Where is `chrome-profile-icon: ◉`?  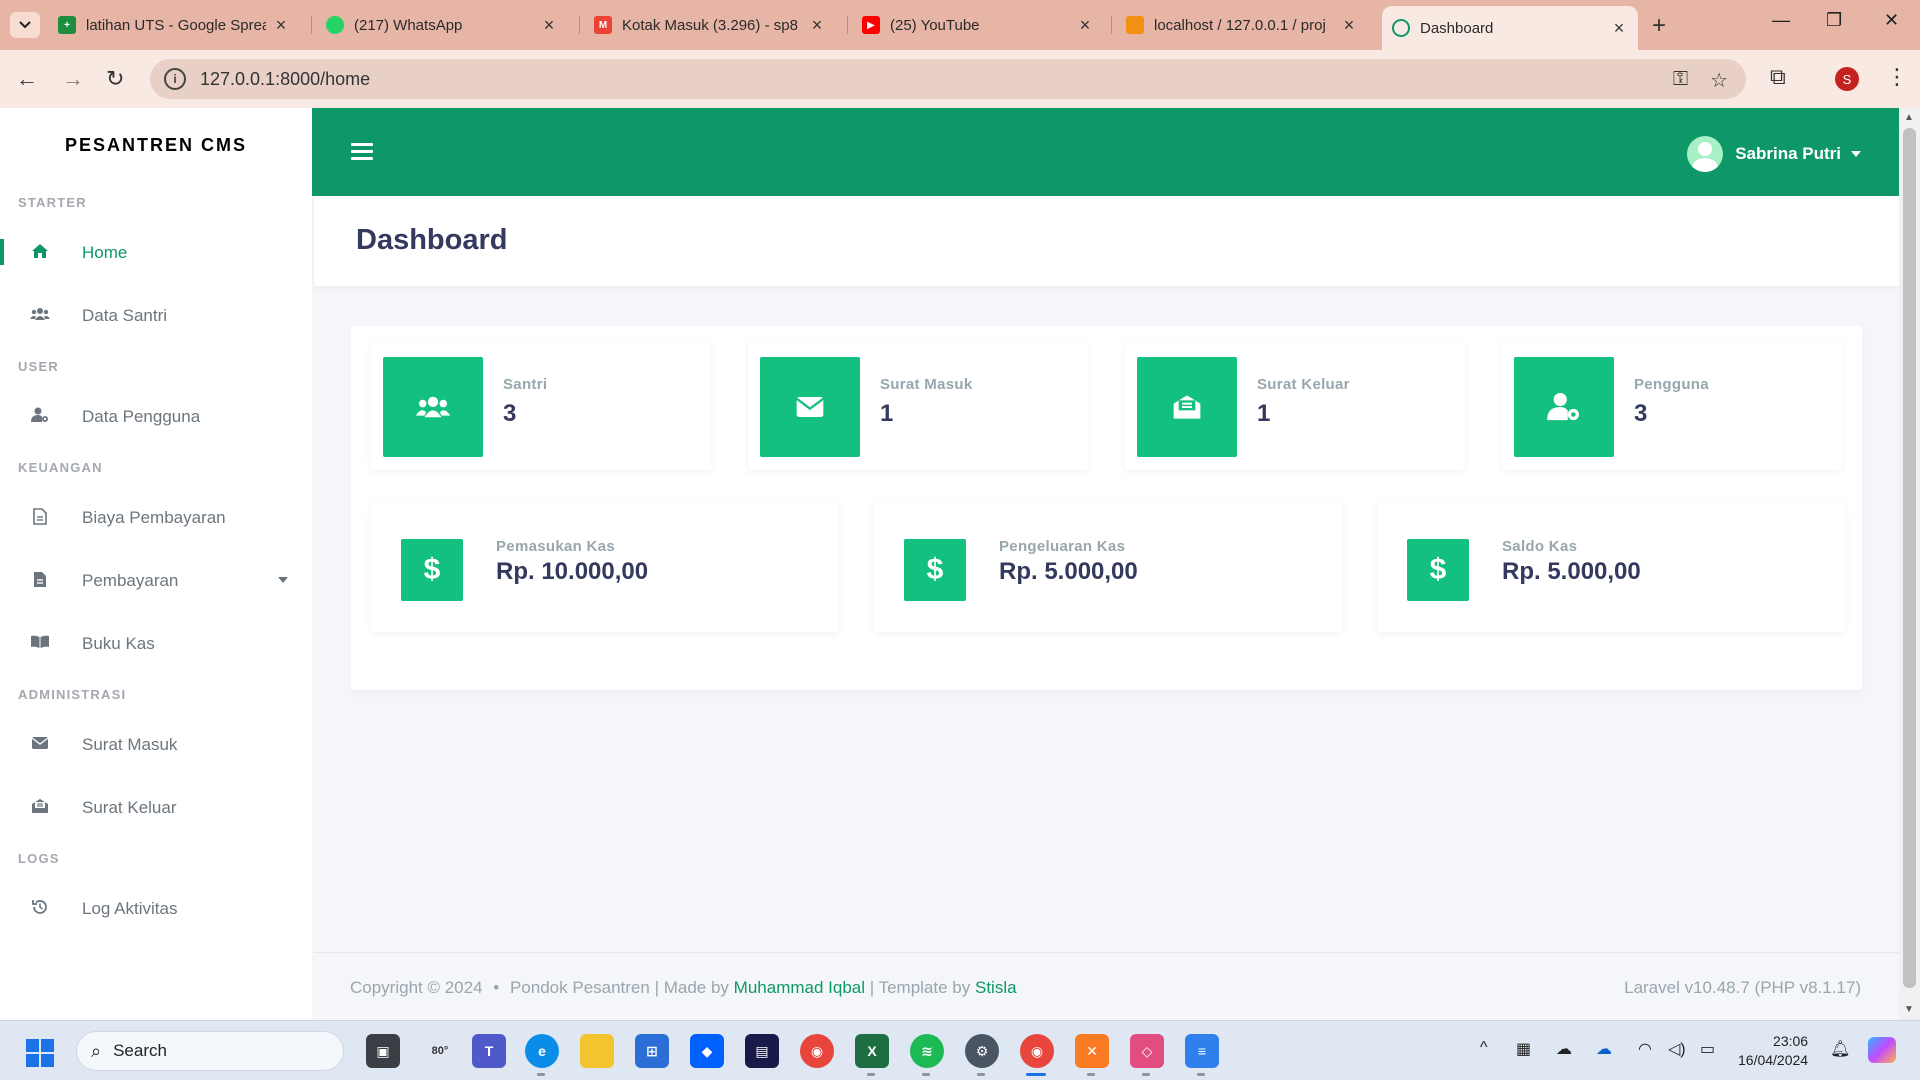 chrome-profile-icon: ◉ is located at coordinates (1037, 1051).